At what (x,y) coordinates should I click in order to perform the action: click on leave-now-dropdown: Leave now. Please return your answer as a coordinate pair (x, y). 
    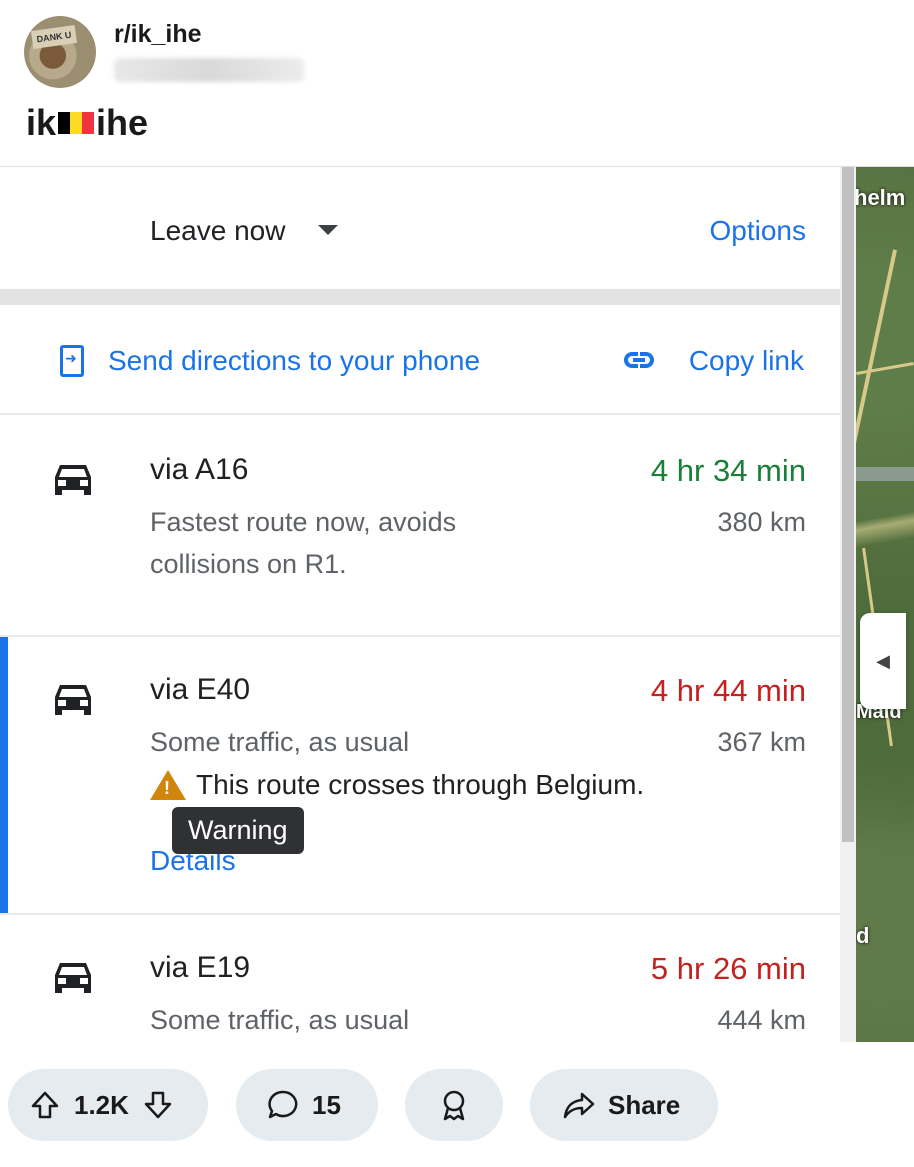
    Looking at the image, I should click on (217, 231).